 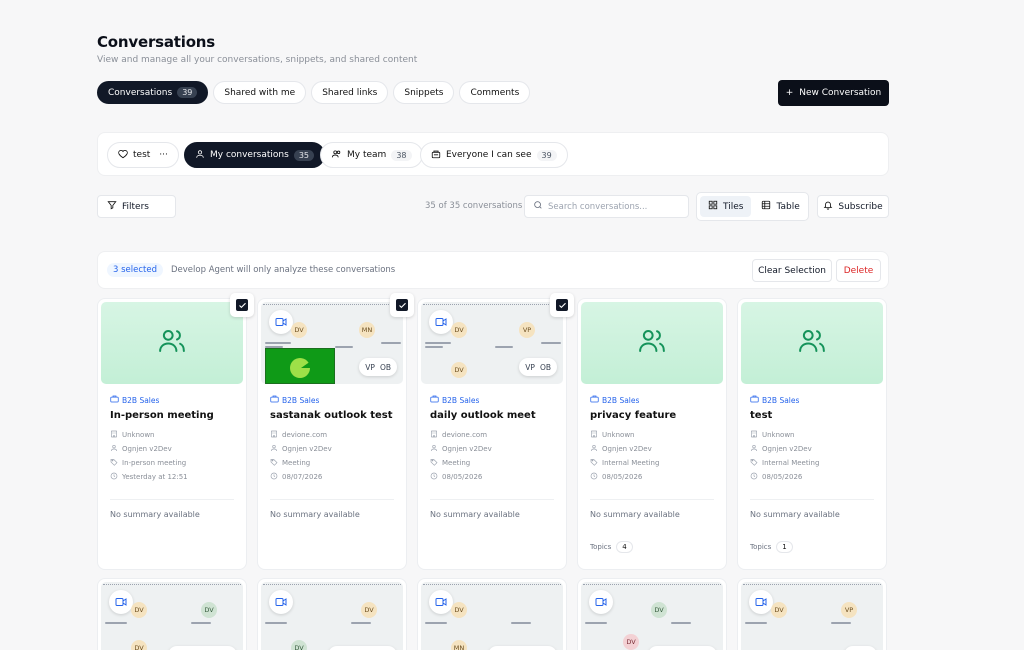 What do you see at coordinates (254, 155) in the screenshot?
I see `scope-my-conversations: My conversations 35` at bounding box center [254, 155].